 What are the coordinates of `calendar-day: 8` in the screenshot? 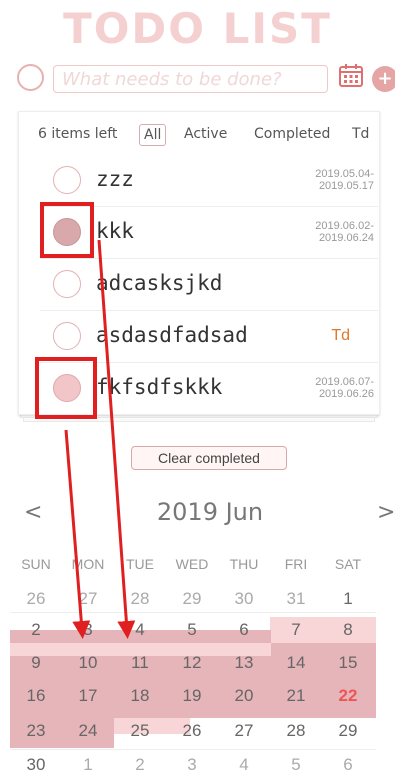 It's located at (348, 630).